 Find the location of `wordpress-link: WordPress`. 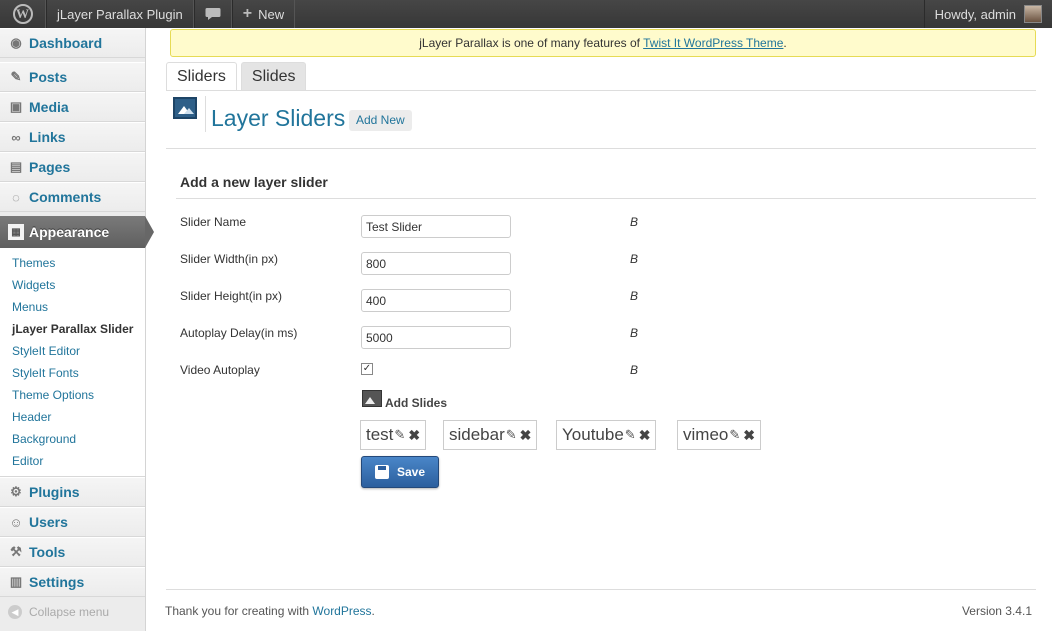

wordpress-link: WordPress is located at coordinates (341, 611).